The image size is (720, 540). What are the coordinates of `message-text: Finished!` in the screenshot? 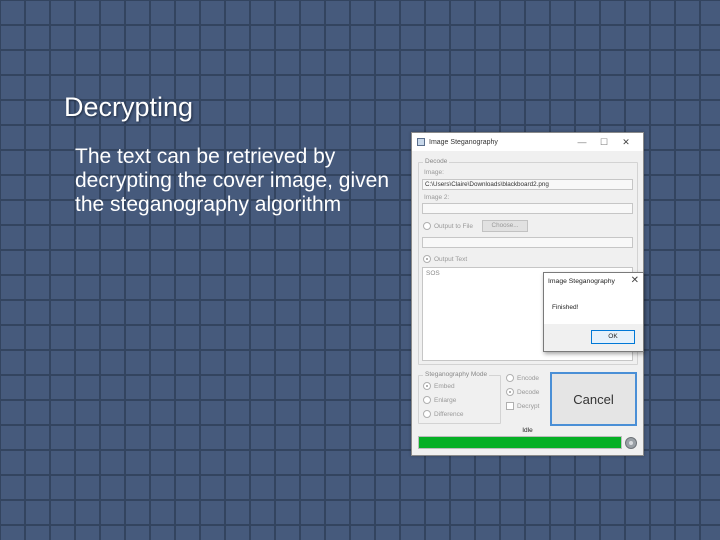 It's located at (565, 307).